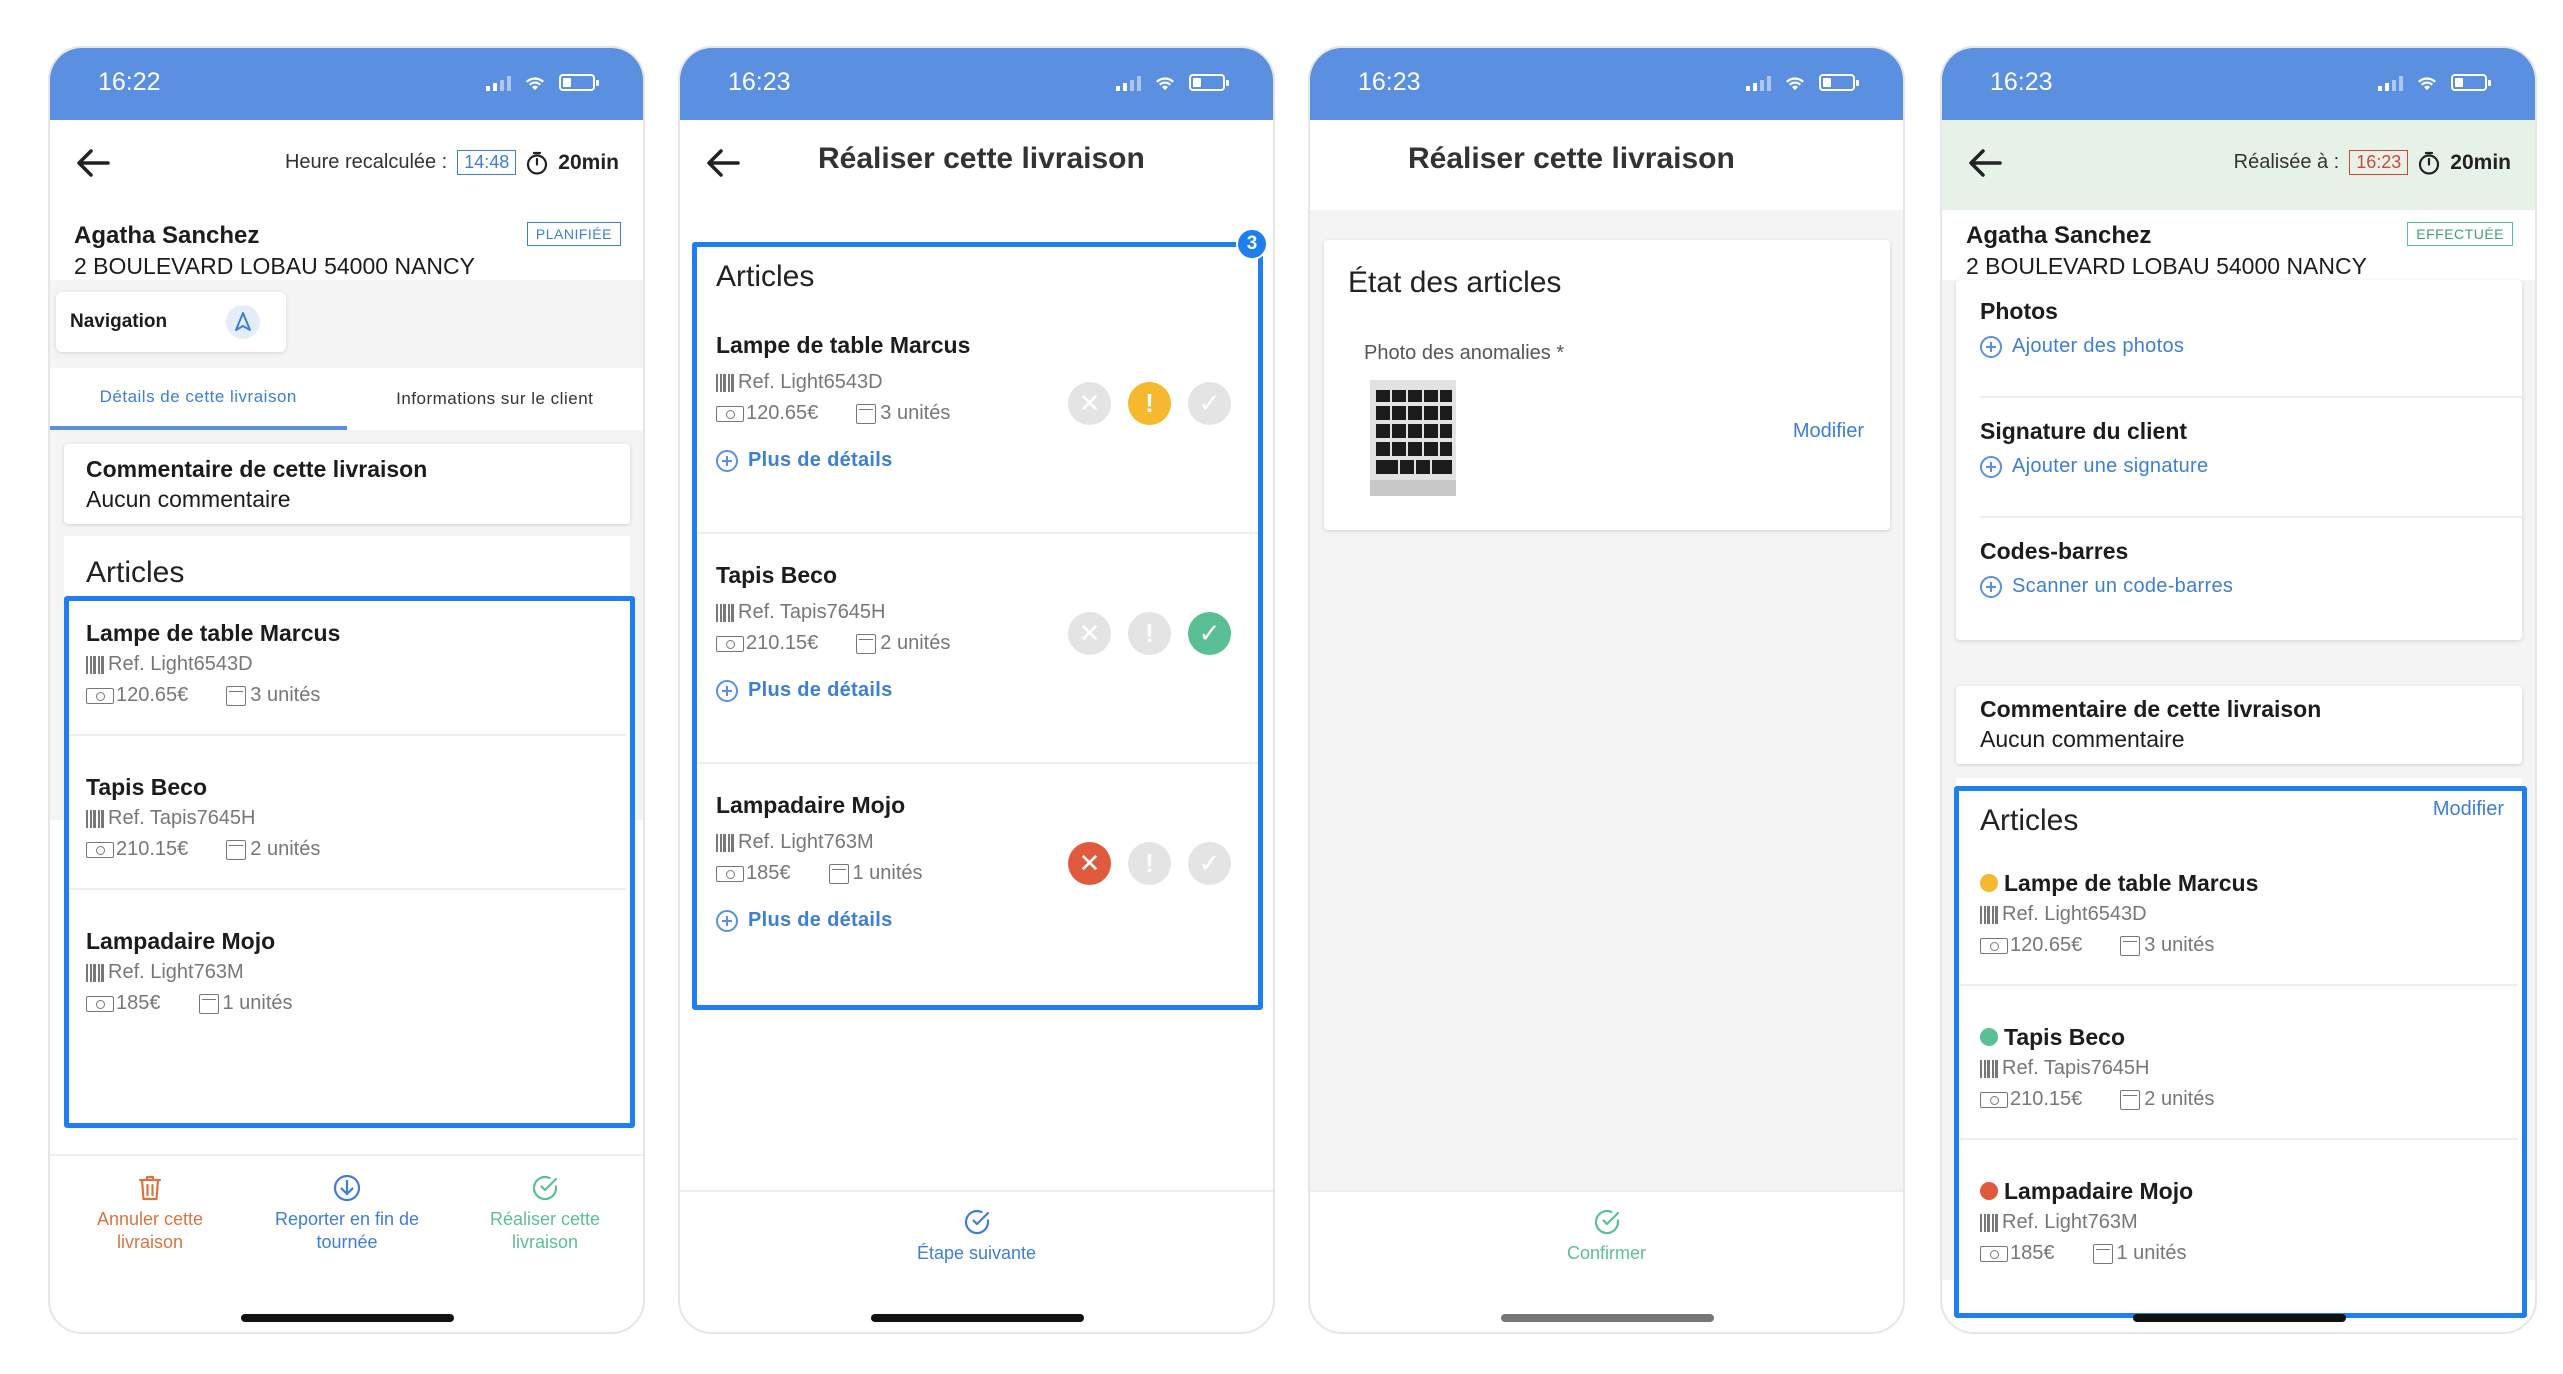 The height and width of the screenshot is (1374, 2563). I want to click on recalculated-time-box: 14:48, so click(487, 162).